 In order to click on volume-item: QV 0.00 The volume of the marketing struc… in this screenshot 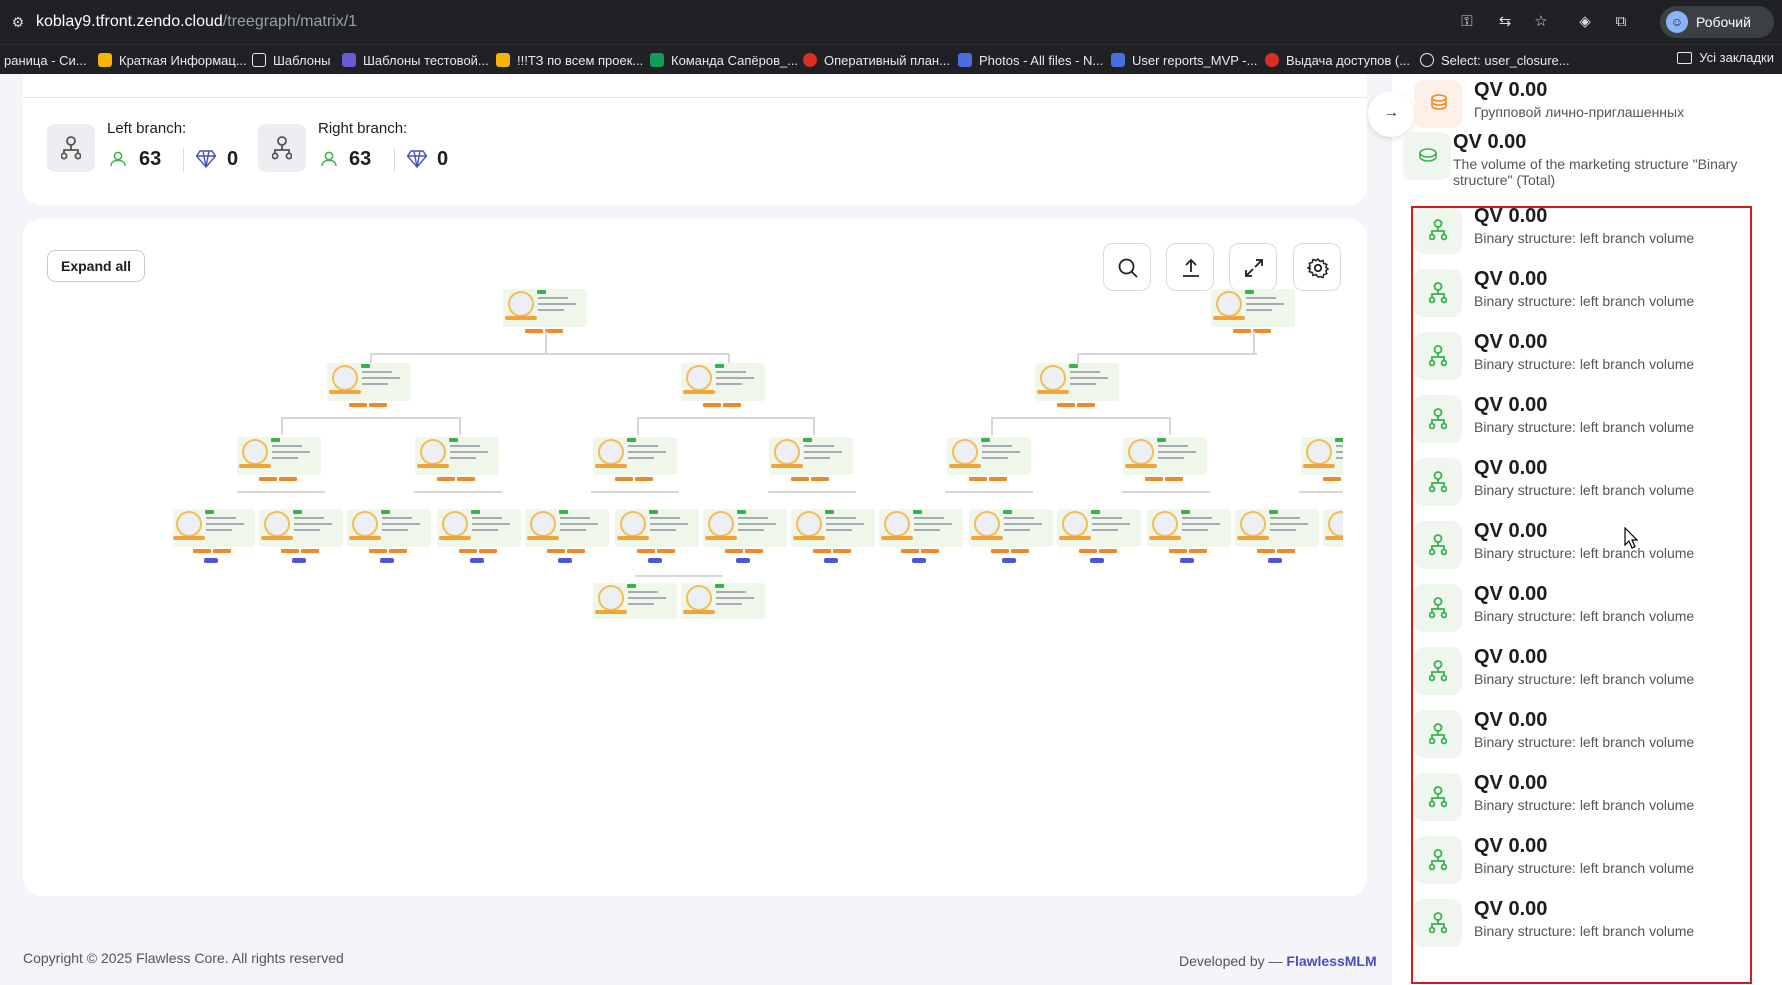, I will do `click(1573, 158)`.